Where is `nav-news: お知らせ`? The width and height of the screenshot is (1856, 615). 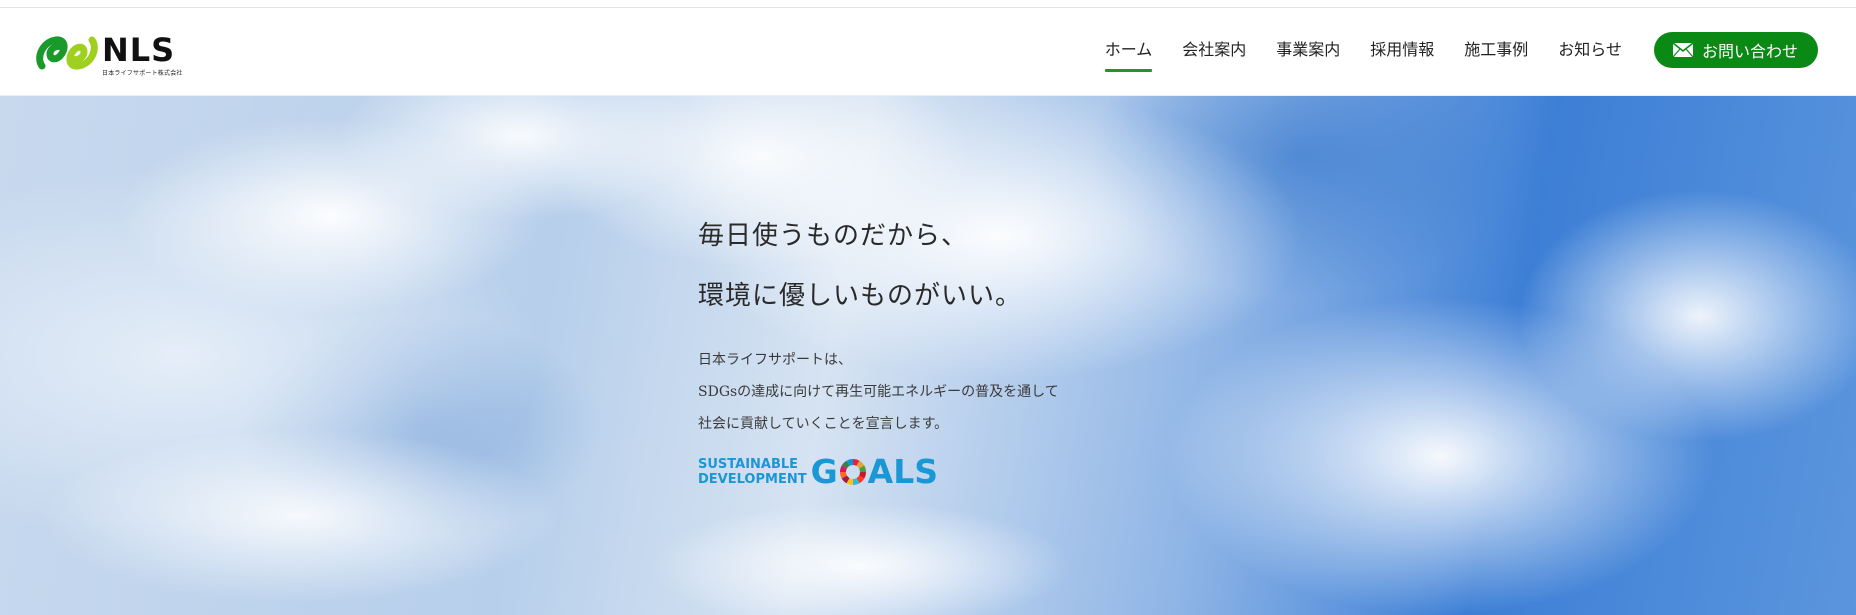
nav-news: お知らせ is located at coordinates (1590, 50).